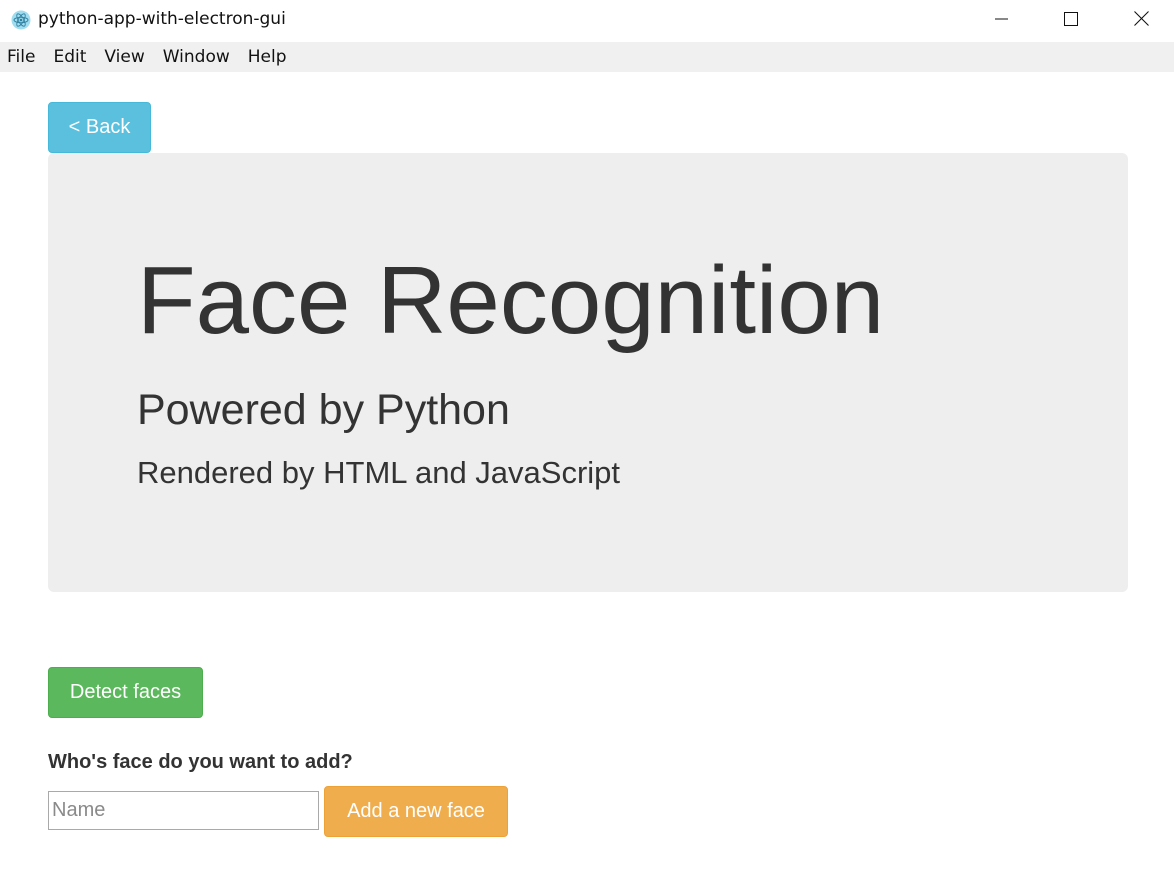  What do you see at coordinates (587, 21) in the screenshot?
I see `title-bar: python-app-with-electron-gui` at bounding box center [587, 21].